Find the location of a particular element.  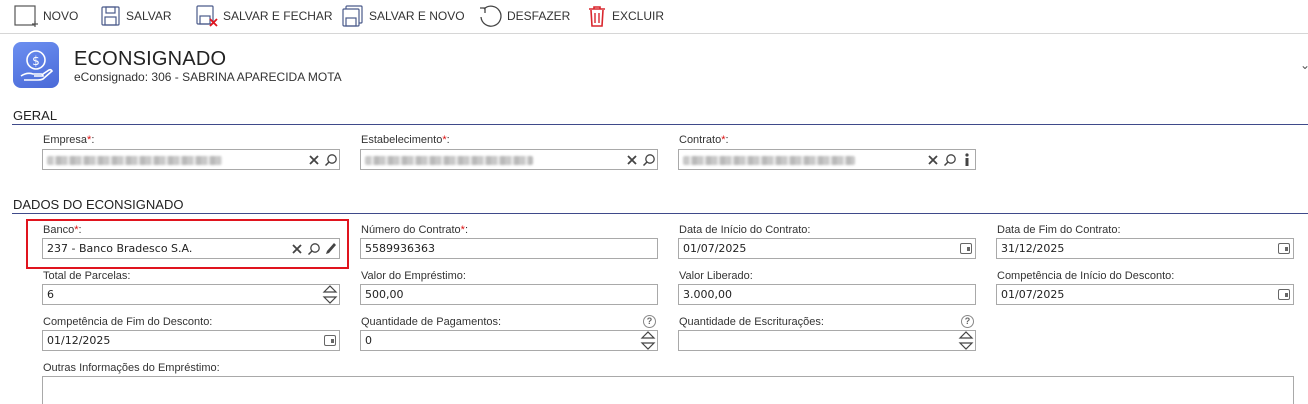

comp-fim-label: Competência de Fim do Desconto: is located at coordinates (128, 322).